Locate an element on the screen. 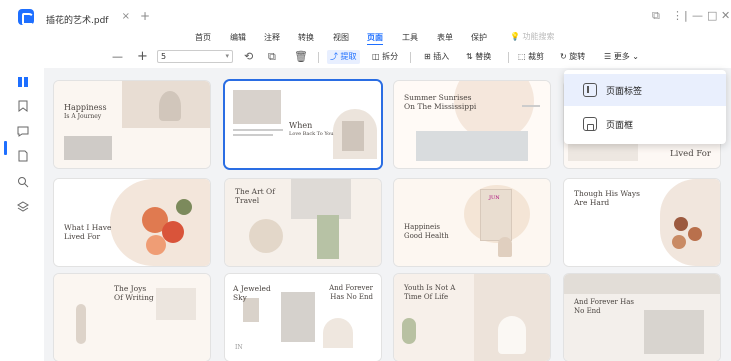  split-button: ◫ 拆分 is located at coordinates (385, 57).